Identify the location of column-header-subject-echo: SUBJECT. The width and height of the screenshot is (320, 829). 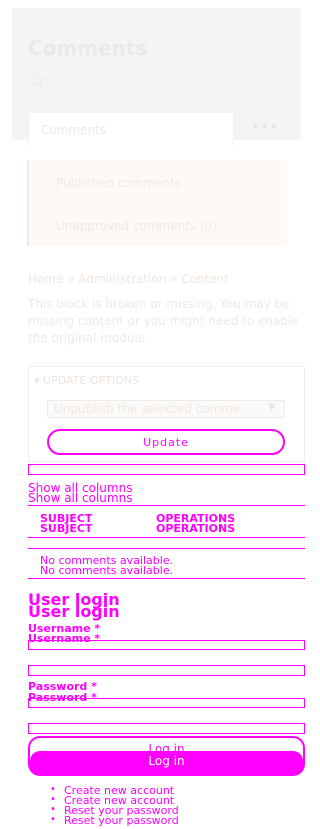
(66, 528).